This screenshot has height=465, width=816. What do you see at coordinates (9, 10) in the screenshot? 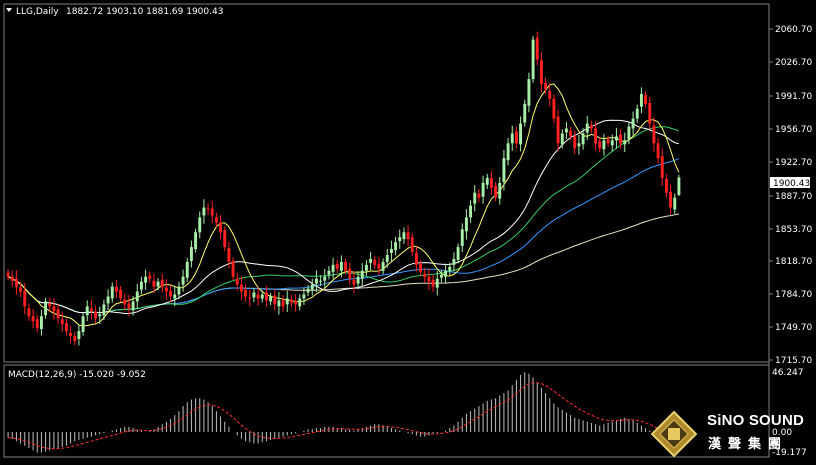
I see `dropdown-triangle-icon` at bounding box center [9, 10].